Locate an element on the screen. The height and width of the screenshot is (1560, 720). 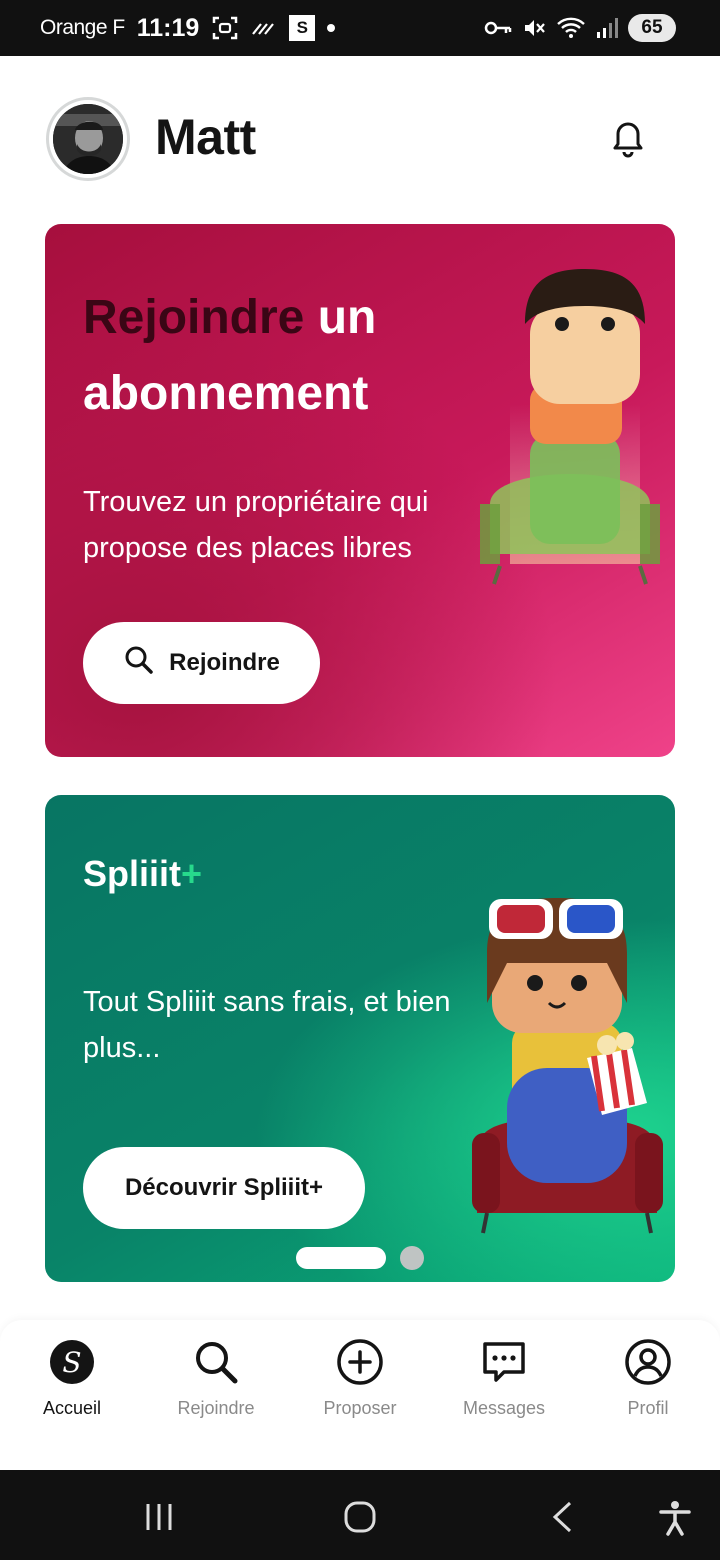
nav-label-profil: Profil is located at coordinates (648, 1408).